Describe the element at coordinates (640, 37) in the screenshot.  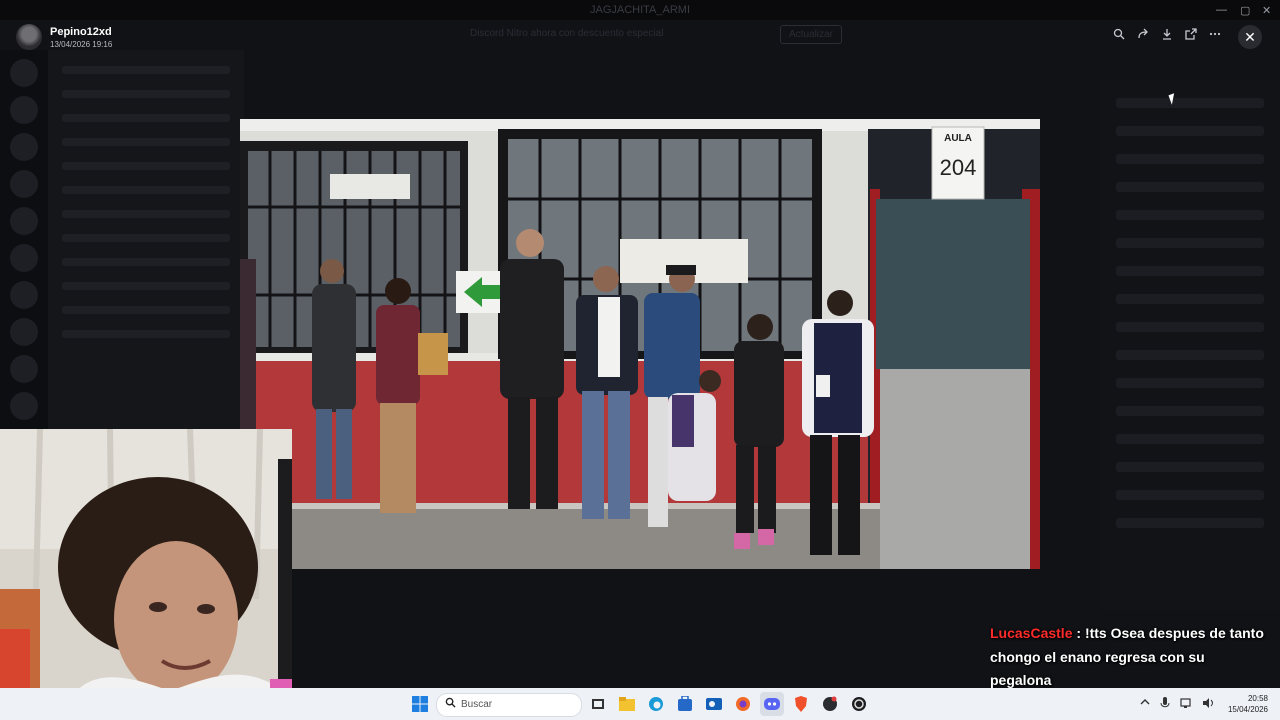
I see `image-viewer-header: Pepino12xd 13/04/2026 19:16 ✕` at that location.